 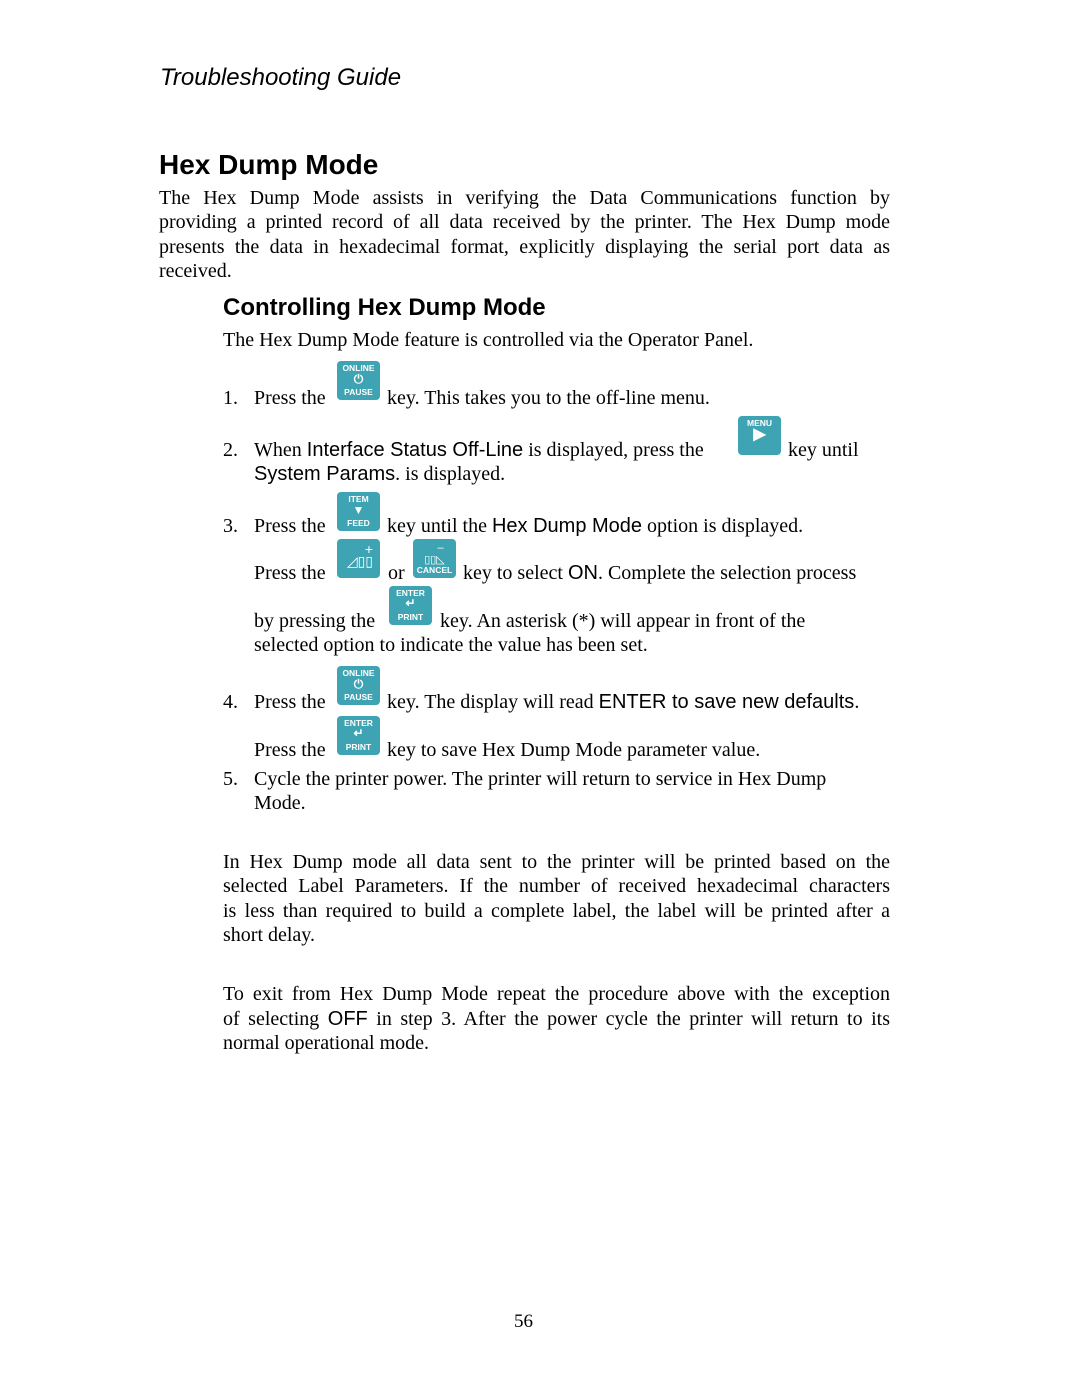 I want to click on text: key to select, so click(x=515, y=573).